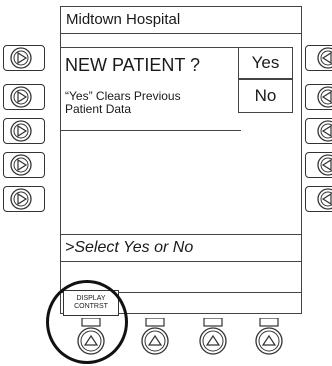 This screenshot has height=366, width=332. Describe the element at coordinates (91, 298) in the screenshot. I see `display-contrast-label-line1: DISPLAY` at that location.